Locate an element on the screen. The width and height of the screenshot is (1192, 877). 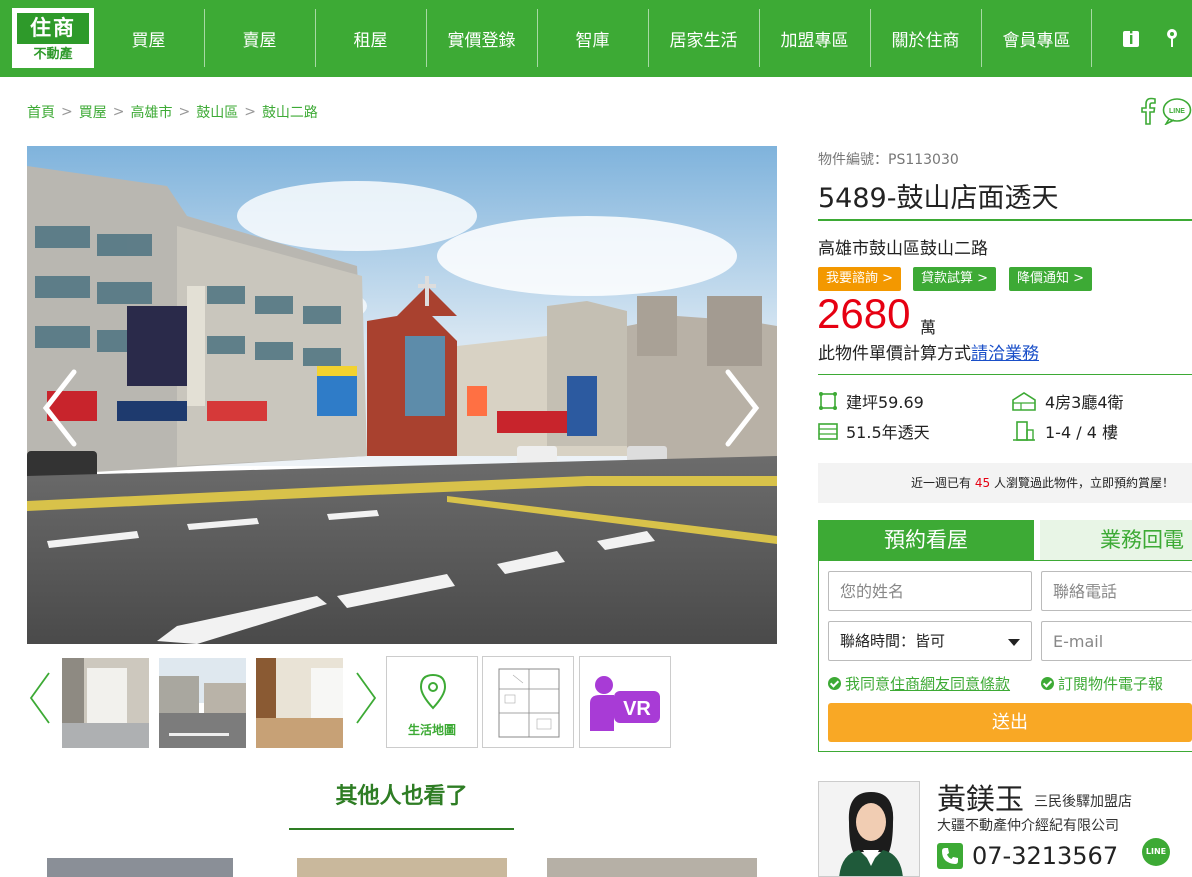
line-share-label: LINE is located at coordinates (1177, 111).